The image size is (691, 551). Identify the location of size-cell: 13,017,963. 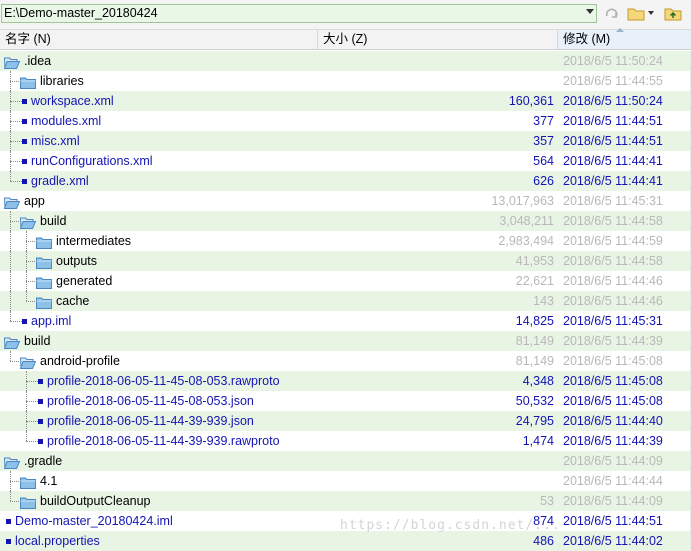
(522, 201).